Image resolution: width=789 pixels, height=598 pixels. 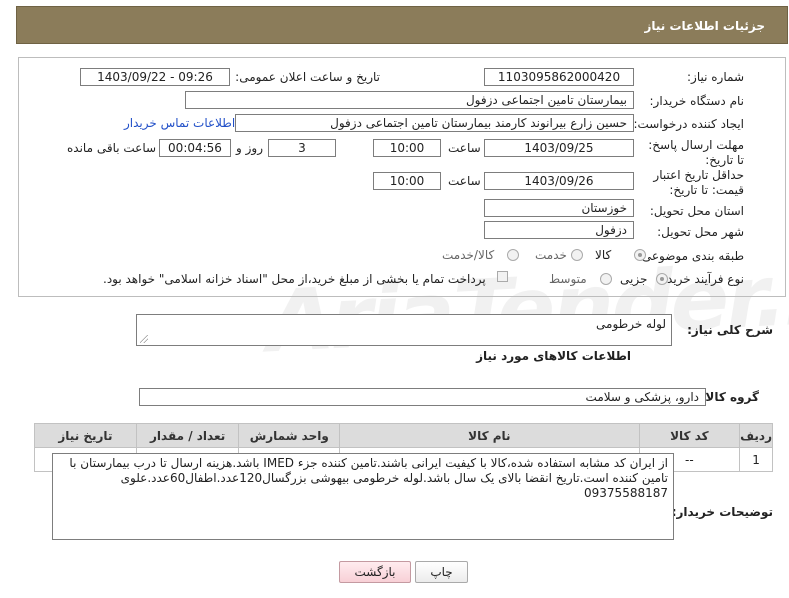 What do you see at coordinates (179, 123) in the screenshot?
I see `buyer-contact-link: اطلاعات تماس خریدار` at bounding box center [179, 123].